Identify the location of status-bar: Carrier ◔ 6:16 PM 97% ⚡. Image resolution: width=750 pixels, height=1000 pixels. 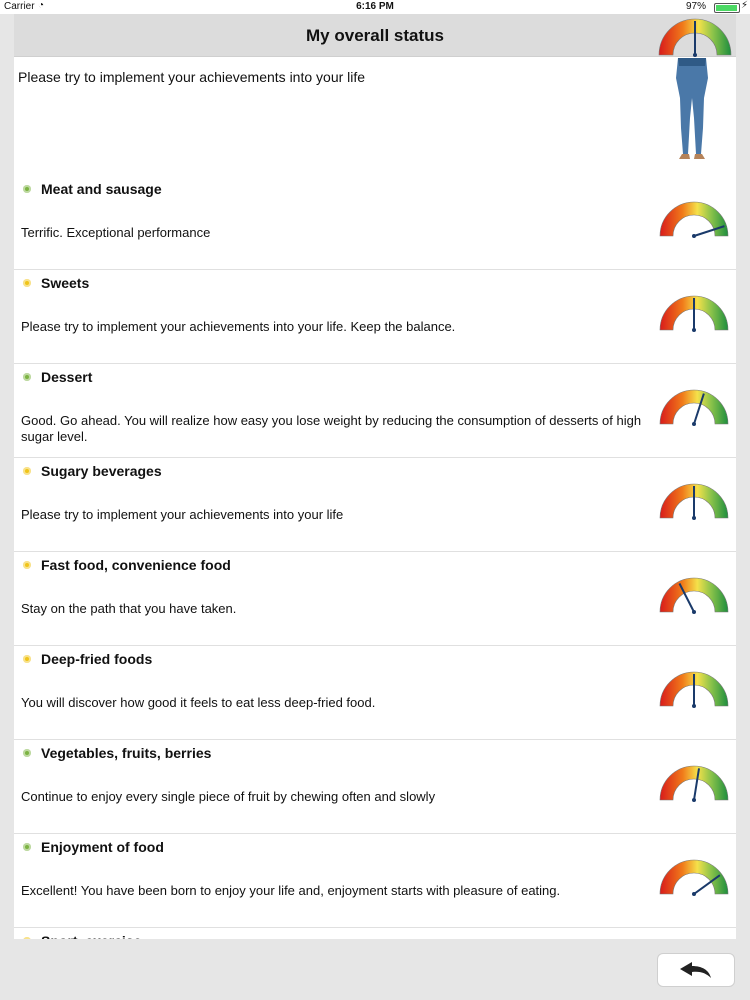
(375, 7).